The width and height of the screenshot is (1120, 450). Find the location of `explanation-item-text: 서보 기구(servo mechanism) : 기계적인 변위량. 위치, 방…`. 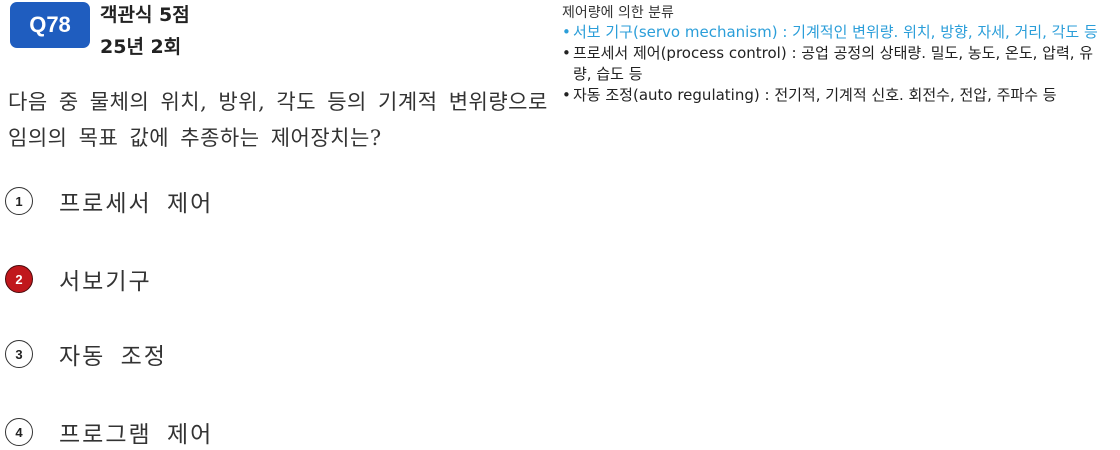

explanation-item-text: 서보 기구(servo mechanism) : 기계적인 변위량. 위치, 방… is located at coordinates (835, 32).